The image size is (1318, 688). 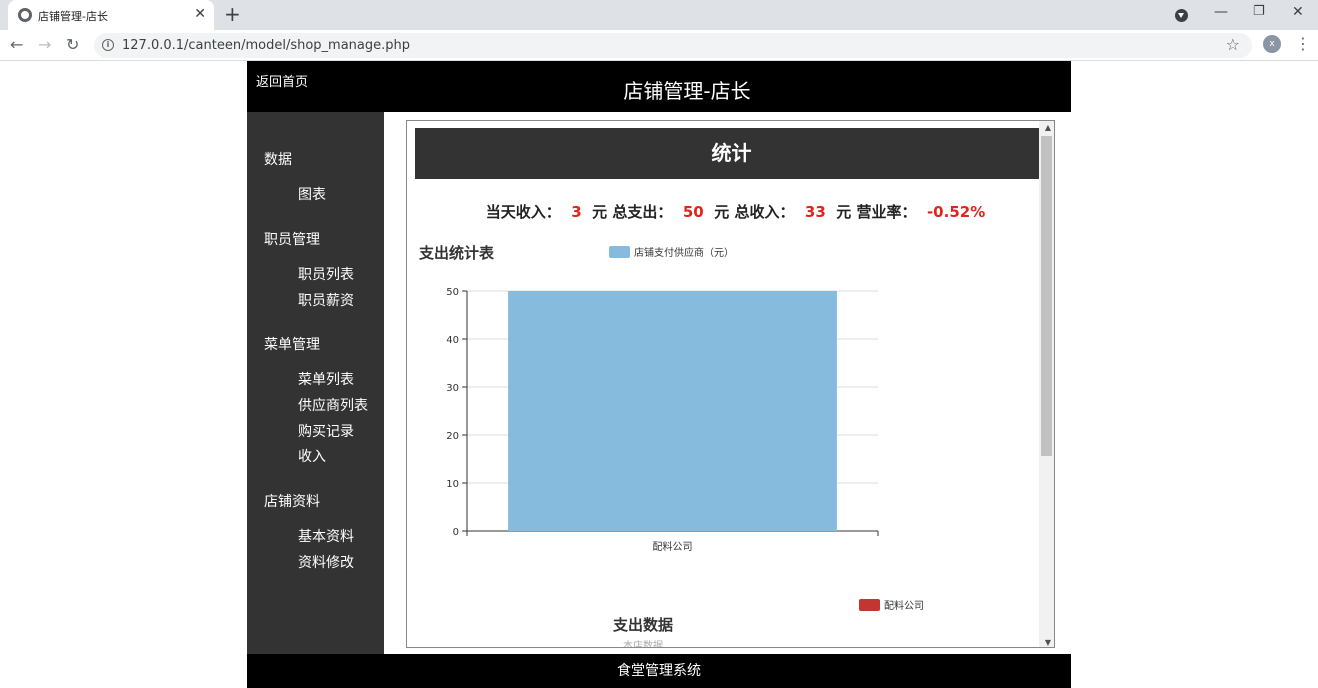 What do you see at coordinates (452, 484) in the screenshot?
I see `y-tick-label: 10` at bounding box center [452, 484].